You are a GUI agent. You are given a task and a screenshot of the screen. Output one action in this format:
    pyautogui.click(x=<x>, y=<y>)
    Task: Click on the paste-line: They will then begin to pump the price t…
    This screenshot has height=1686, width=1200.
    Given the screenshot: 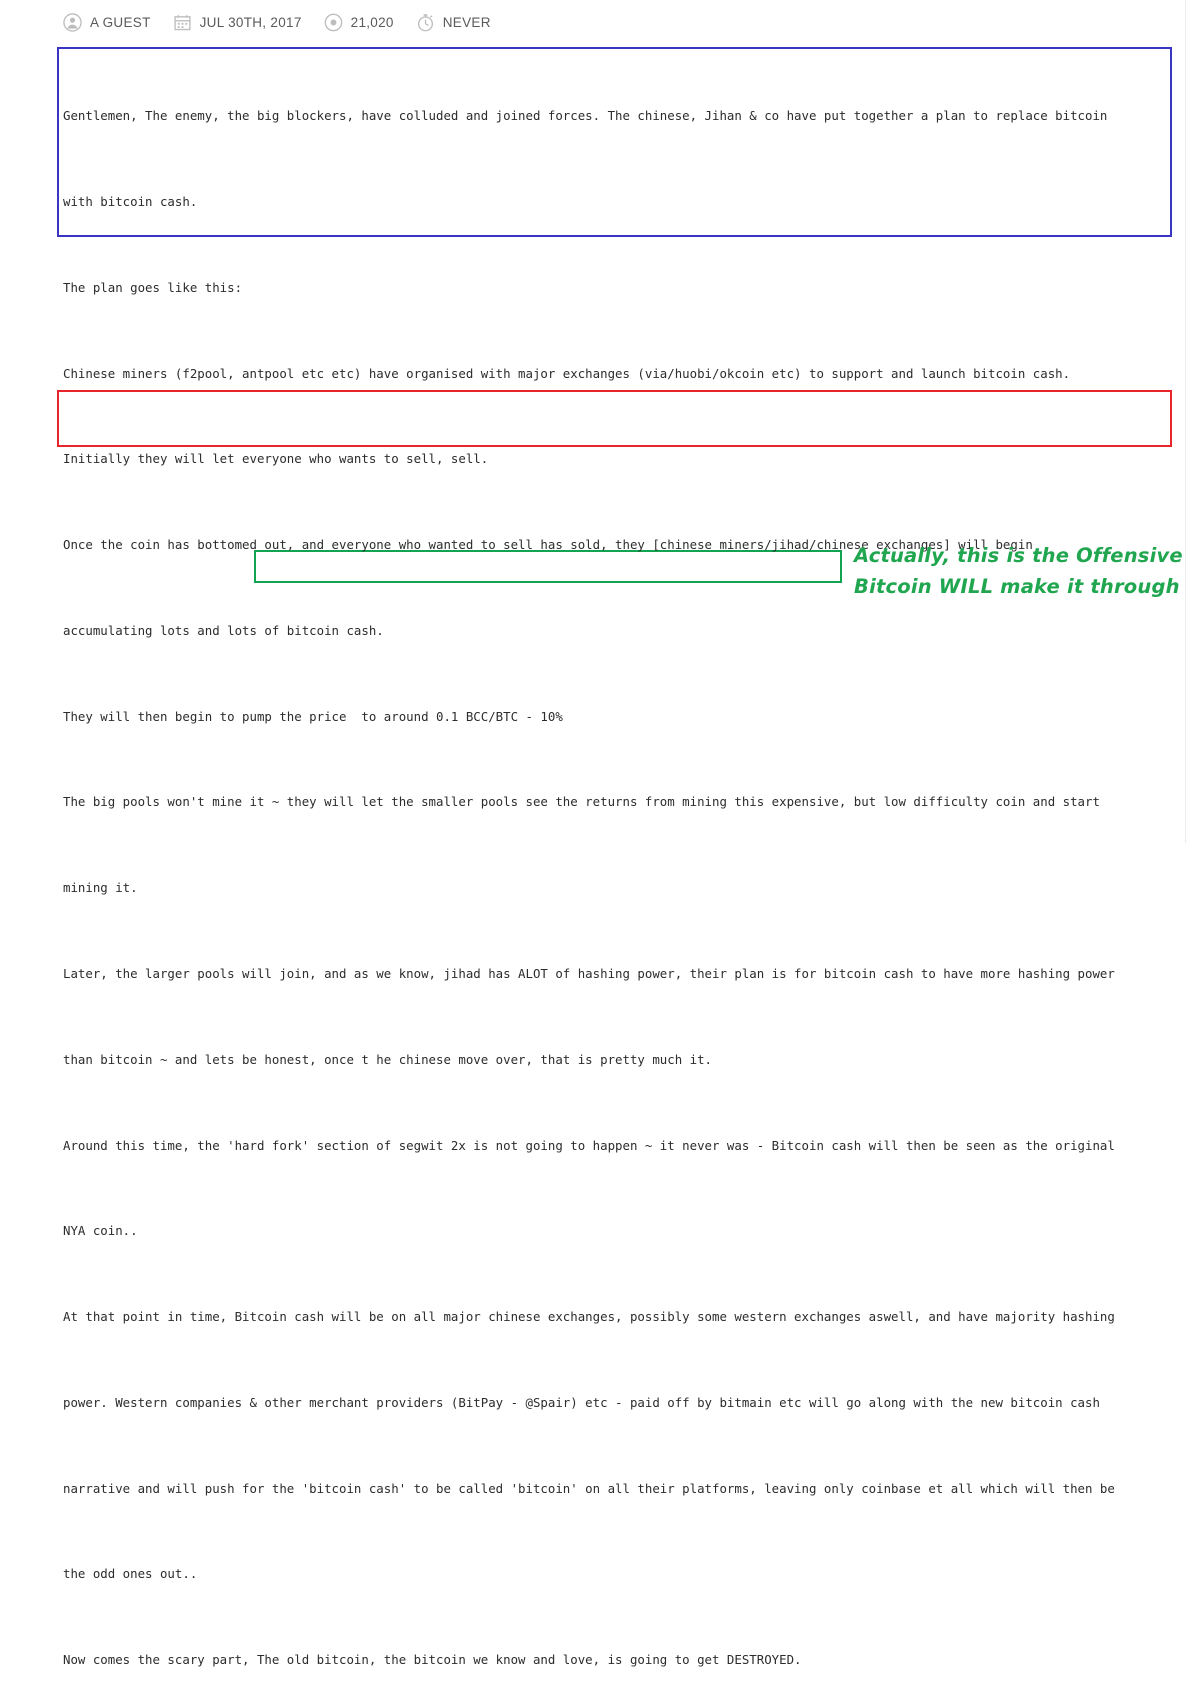 What is the action you would take?
    pyautogui.click(x=313, y=716)
    